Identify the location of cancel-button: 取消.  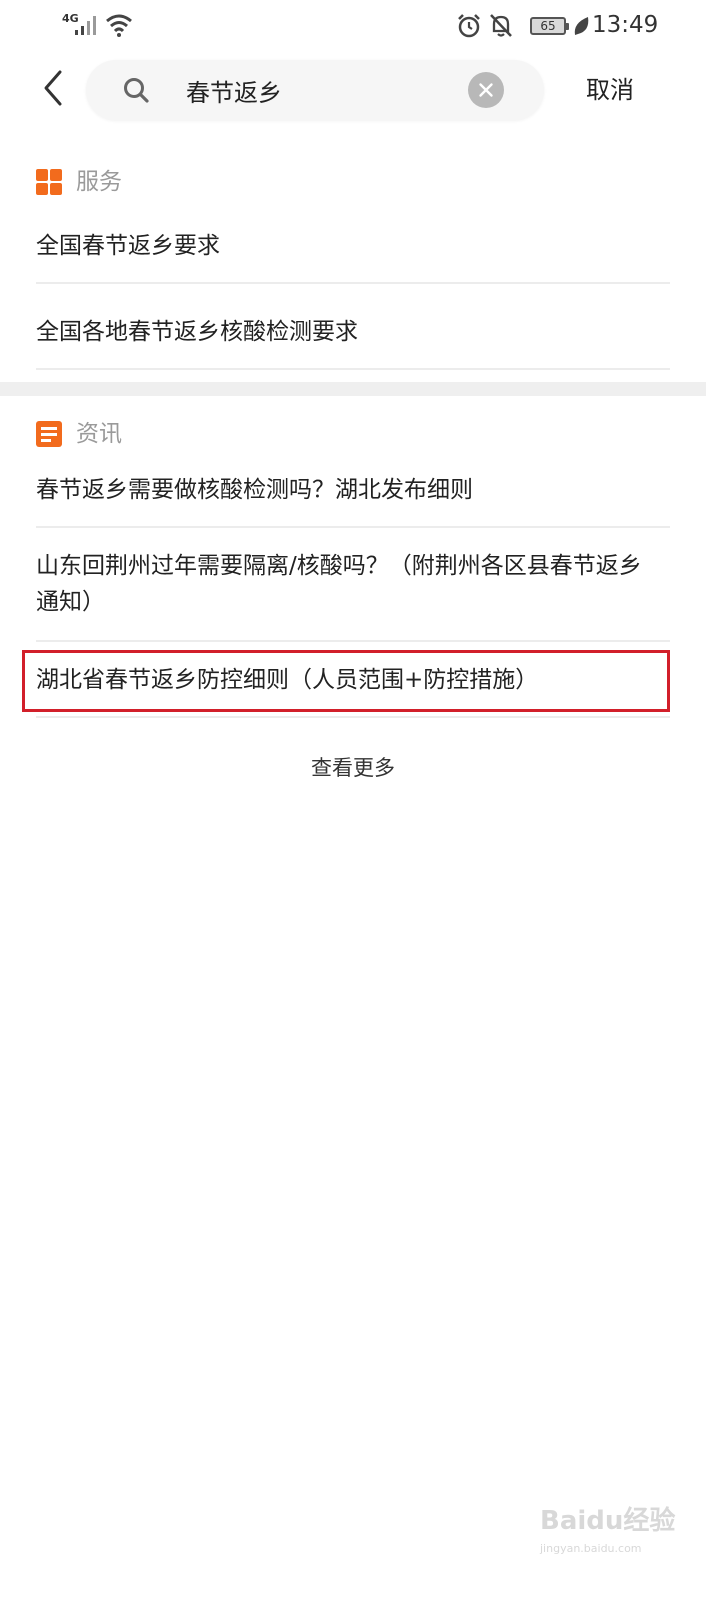
(610, 90).